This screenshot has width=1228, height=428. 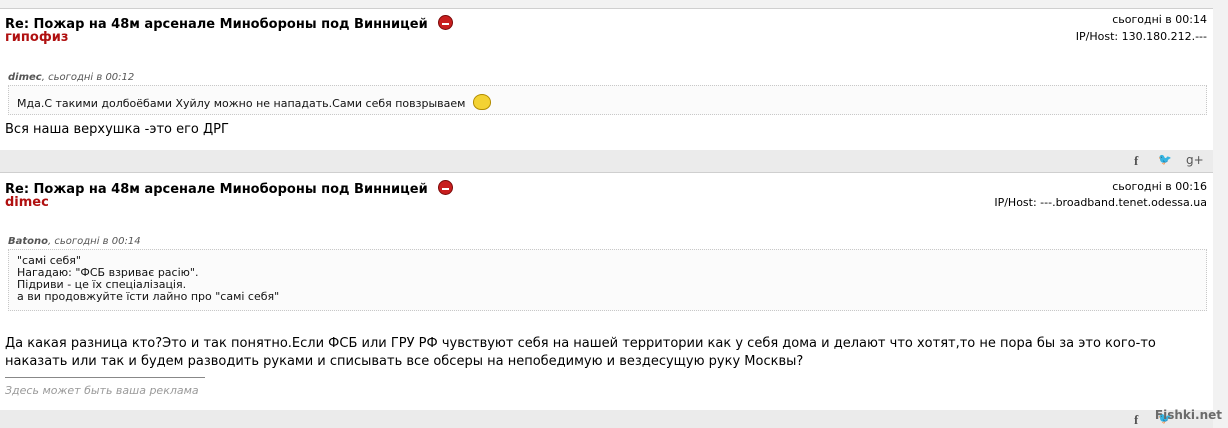 What do you see at coordinates (108, 272) in the screenshot?
I see `quote-line: Нагадаю: "ФСБ взриває расію".` at bounding box center [108, 272].